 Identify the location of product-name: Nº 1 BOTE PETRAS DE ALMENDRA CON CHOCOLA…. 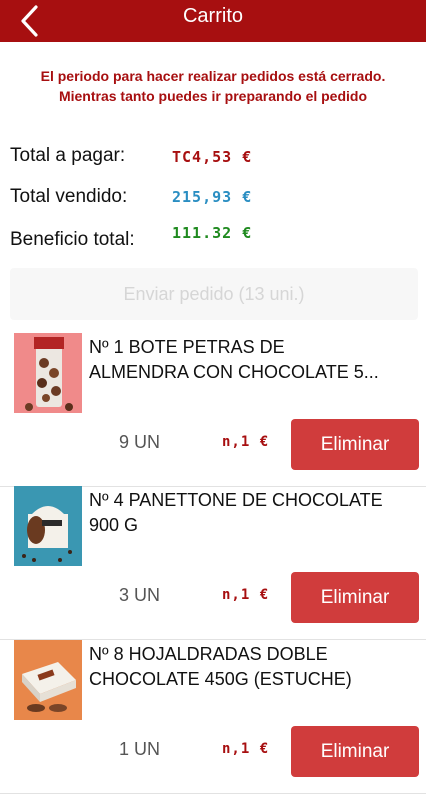
(234, 359).